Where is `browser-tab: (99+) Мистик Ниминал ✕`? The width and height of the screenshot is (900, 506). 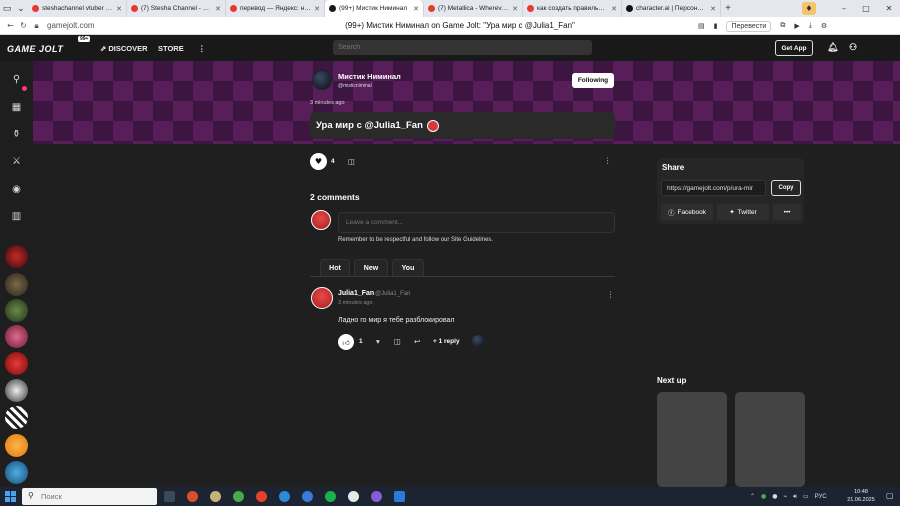
browser-tab: (99+) Мистик Ниминал ✕ is located at coordinates (374, 8).